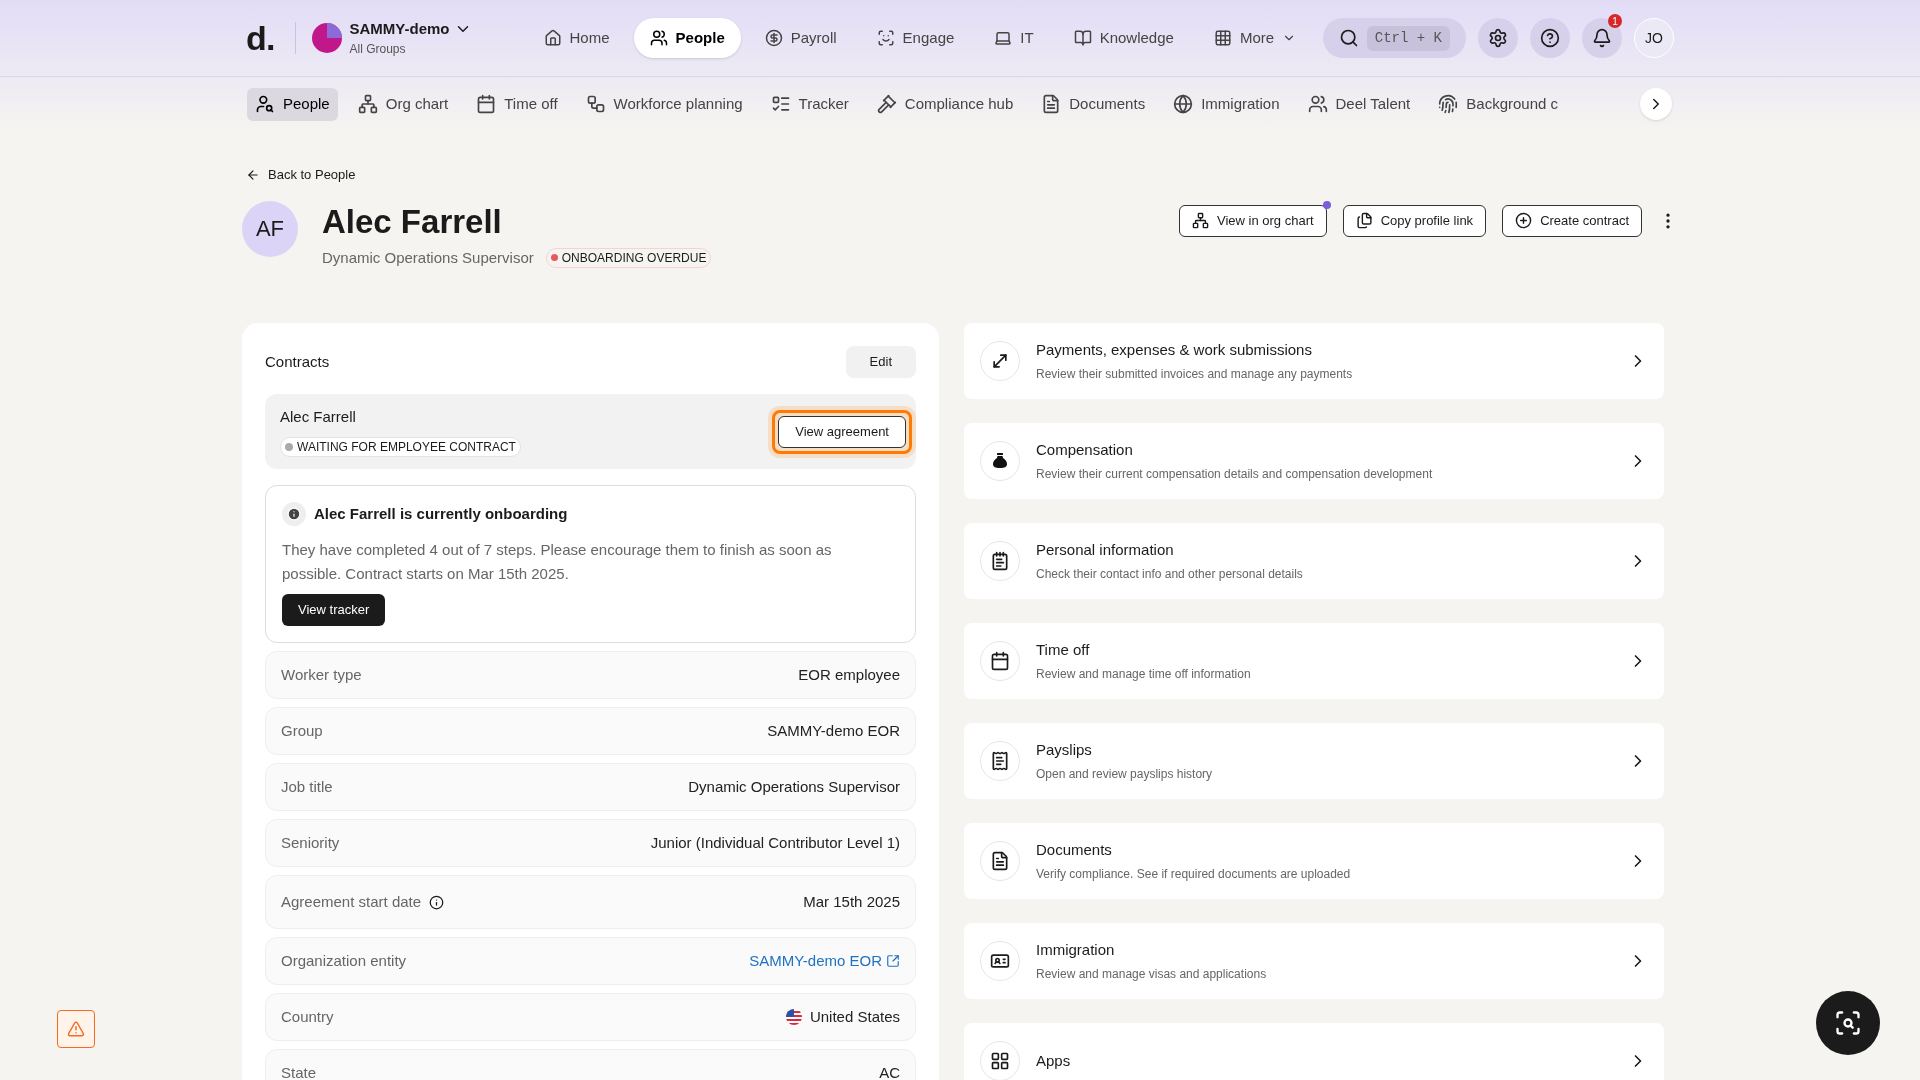  Describe the element at coordinates (1174, 349) in the screenshot. I see `section-title: Payments, expenses & work submissions` at that location.